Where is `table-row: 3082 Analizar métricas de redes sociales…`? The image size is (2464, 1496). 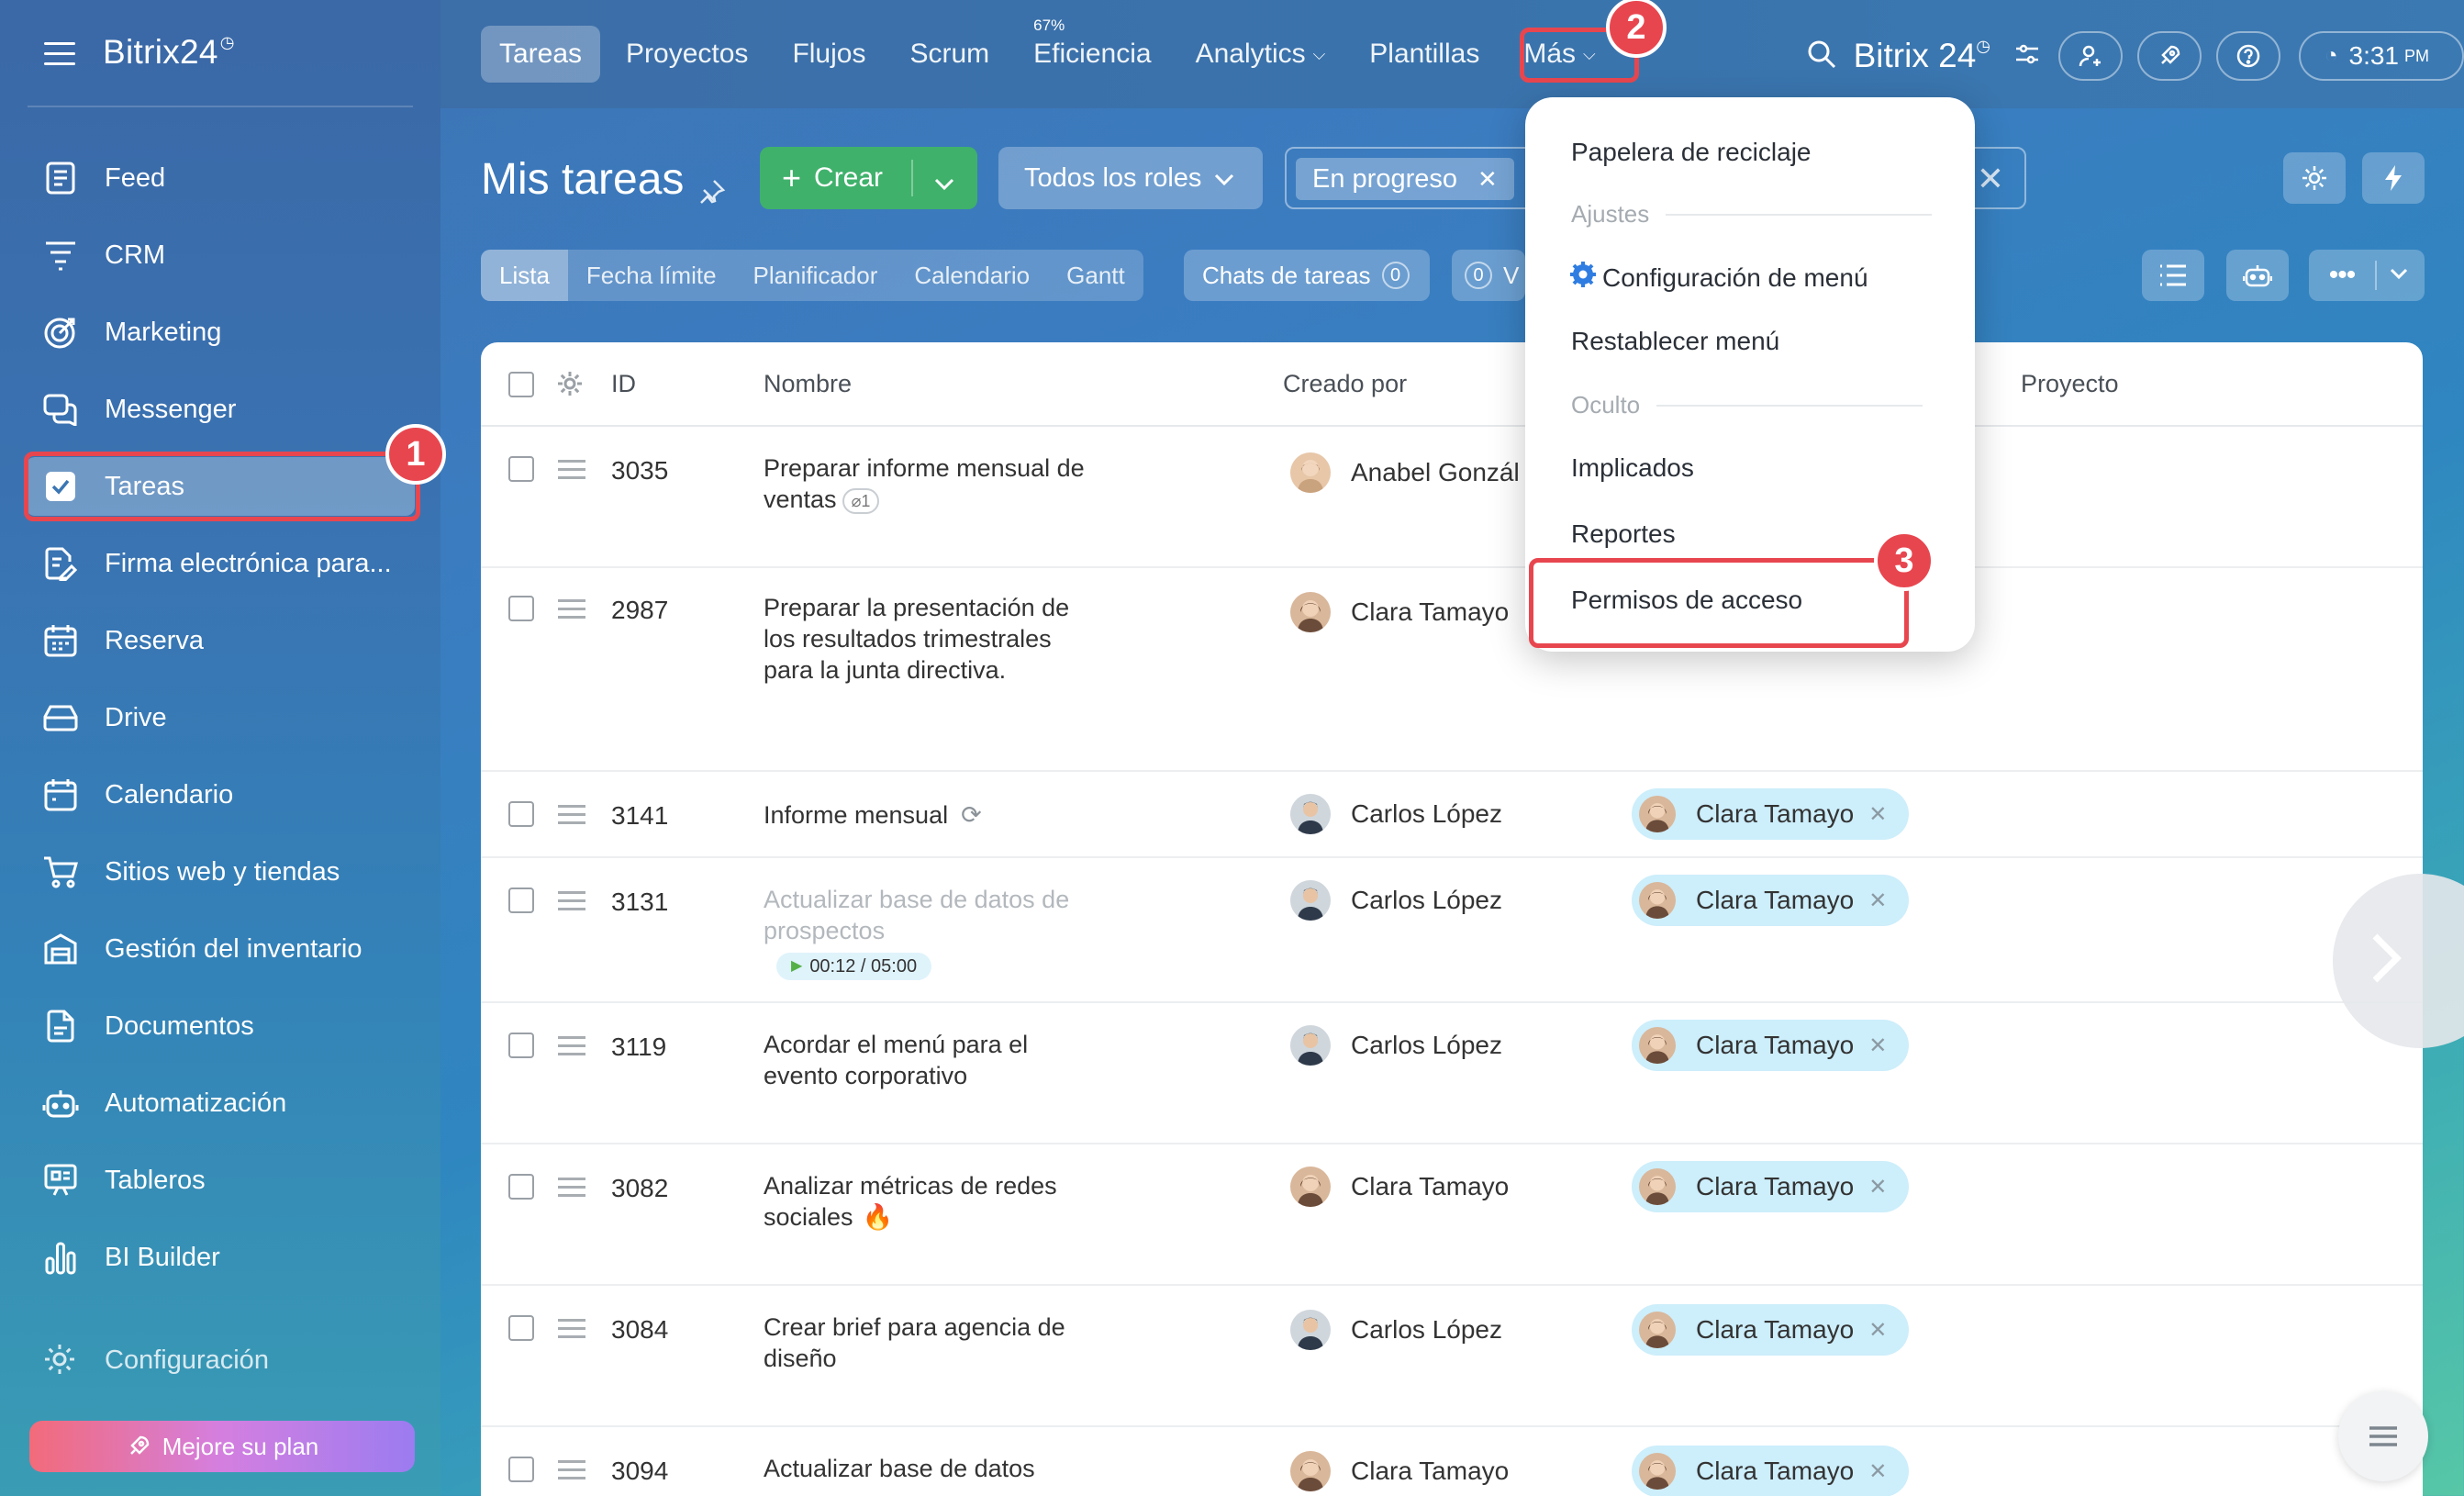
table-row: 3082 Analizar métricas de redes sociales… is located at coordinates (1452, 1215).